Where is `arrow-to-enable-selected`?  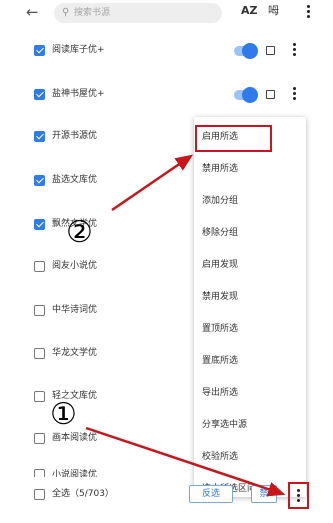
arrow-to-enable-selected is located at coordinates (152, 183).